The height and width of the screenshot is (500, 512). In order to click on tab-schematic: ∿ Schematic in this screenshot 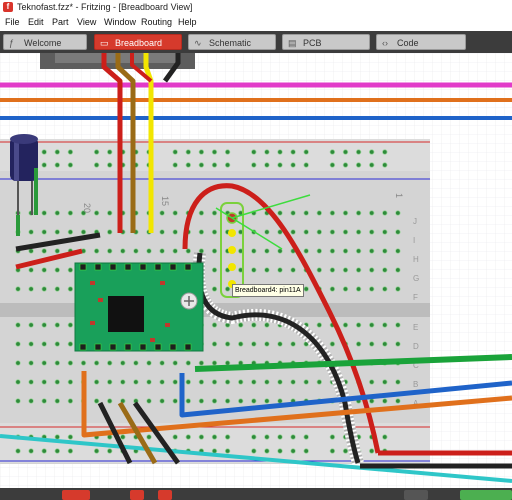, I will do `click(232, 42)`.